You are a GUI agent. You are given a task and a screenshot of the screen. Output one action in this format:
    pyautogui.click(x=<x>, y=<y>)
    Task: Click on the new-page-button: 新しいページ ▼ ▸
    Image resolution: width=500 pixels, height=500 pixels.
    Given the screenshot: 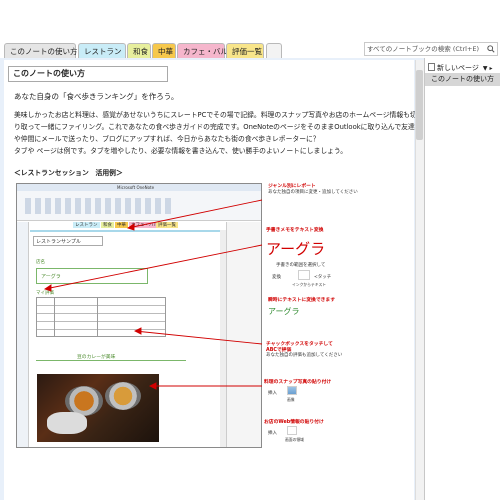 What is the action you would take?
    pyautogui.click(x=460, y=68)
    